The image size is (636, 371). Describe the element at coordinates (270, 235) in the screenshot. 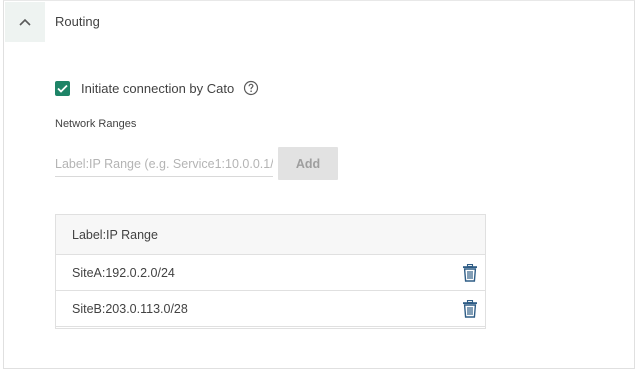

I see `table-header: Label:IP Range` at that location.